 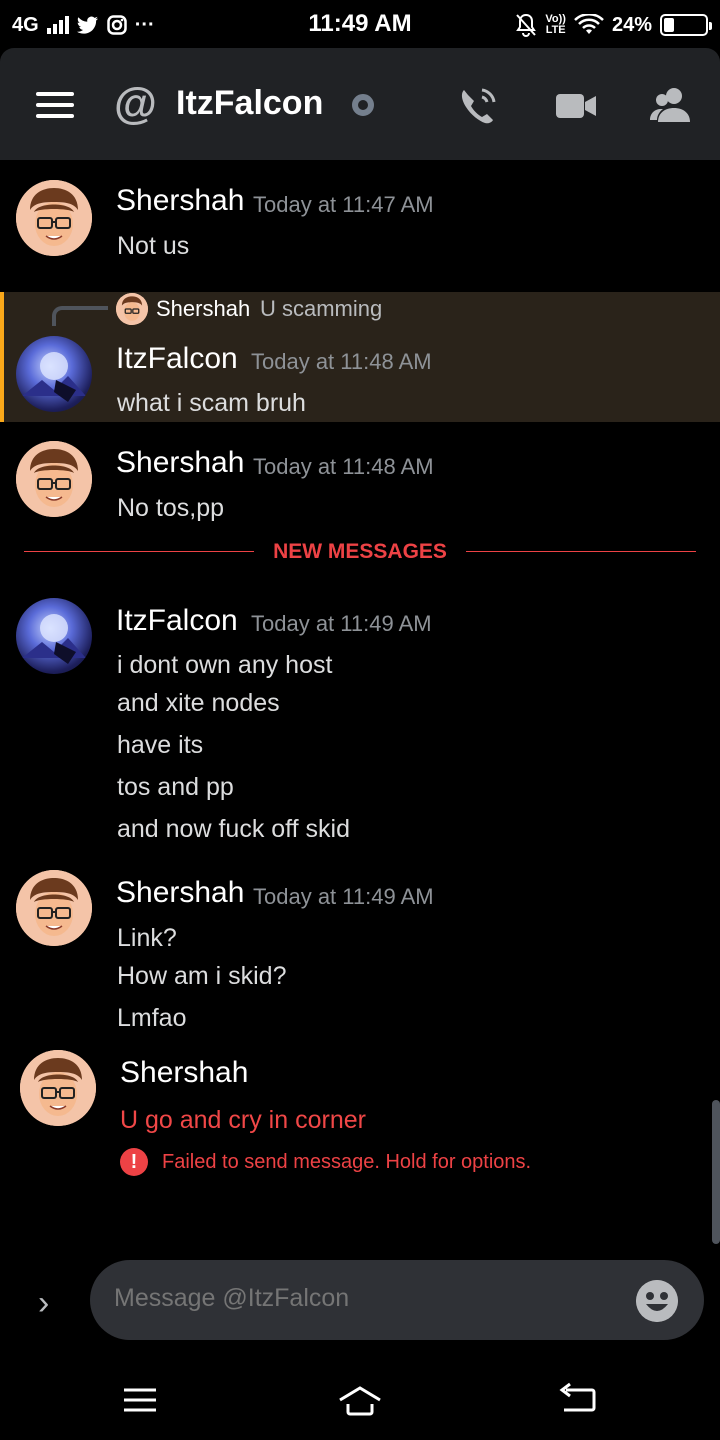 What do you see at coordinates (153, 246) in the screenshot?
I see `message-text: Not us` at bounding box center [153, 246].